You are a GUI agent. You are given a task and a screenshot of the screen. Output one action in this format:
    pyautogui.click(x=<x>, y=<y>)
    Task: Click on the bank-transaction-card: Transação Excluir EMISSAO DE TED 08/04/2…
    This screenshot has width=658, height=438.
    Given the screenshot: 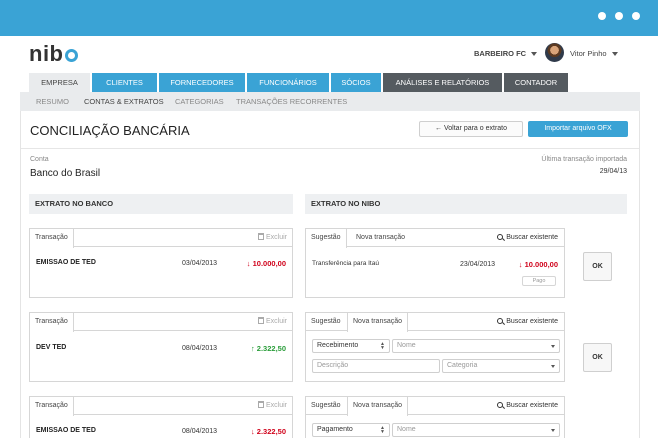 What is the action you would take?
    pyautogui.click(x=161, y=417)
    